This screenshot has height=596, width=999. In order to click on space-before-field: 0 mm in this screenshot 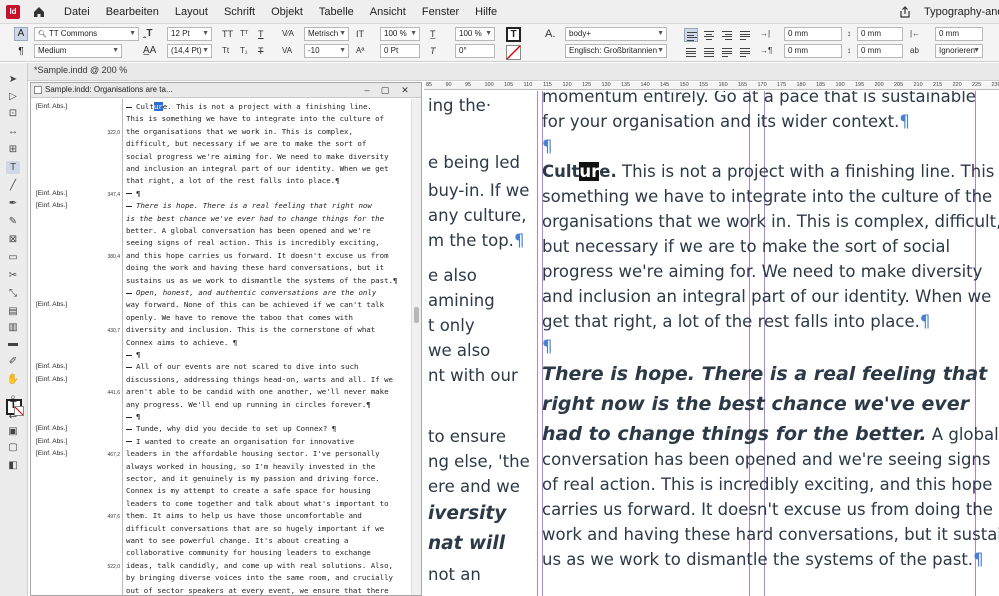, I will do `click(880, 34)`.